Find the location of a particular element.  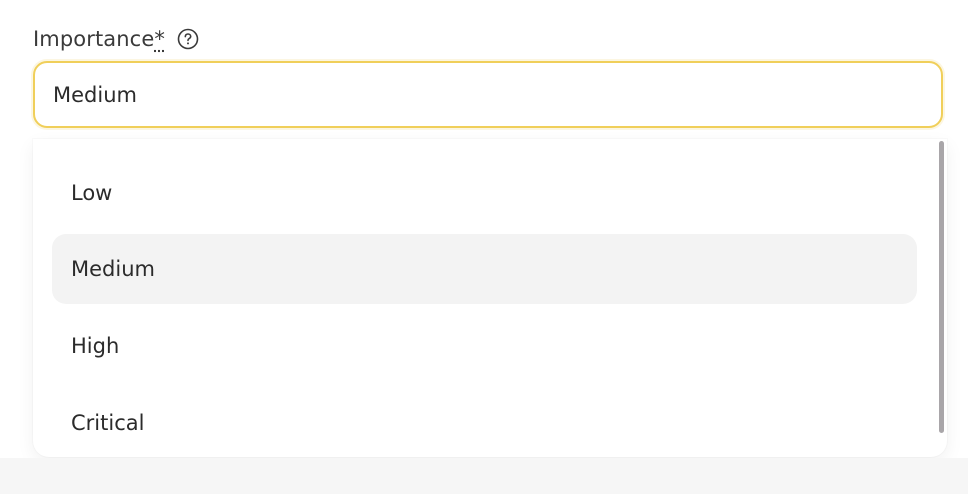

field-label: Importance is located at coordinates (94, 39).